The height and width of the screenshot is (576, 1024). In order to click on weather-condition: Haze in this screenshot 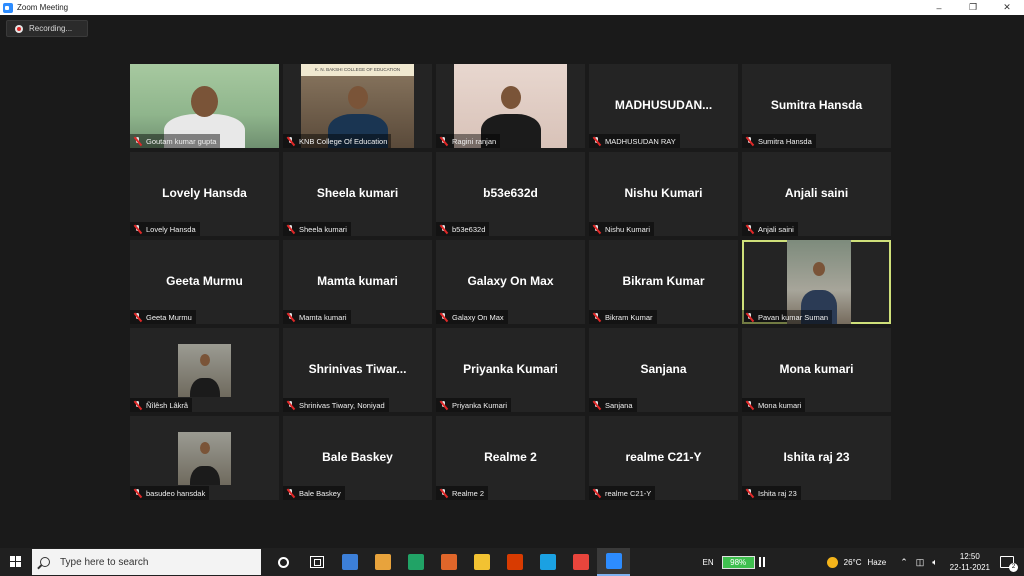, I will do `click(877, 562)`.